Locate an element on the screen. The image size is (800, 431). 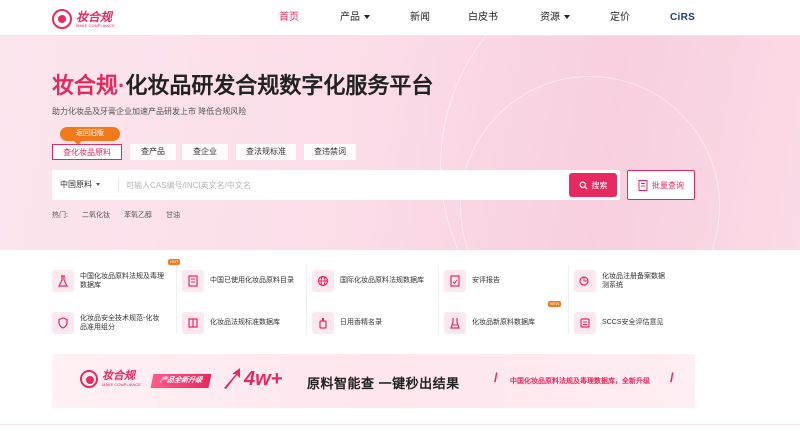
scale-icon is located at coordinates (585, 323).